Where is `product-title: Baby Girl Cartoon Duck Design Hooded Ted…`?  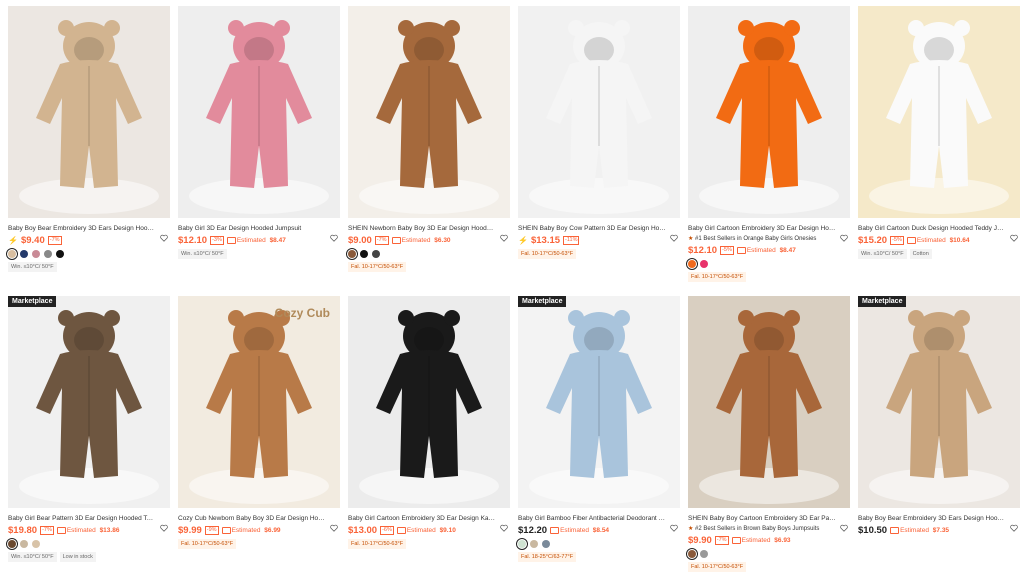
product-title: Baby Girl Cartoon Duck Design Hooded Ted… is located at coordinates (932, 228).